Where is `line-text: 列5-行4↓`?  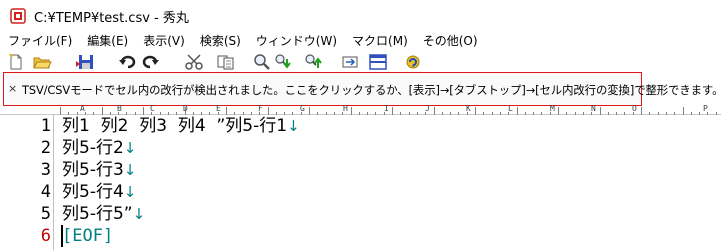 line-text: 列5-行4↓ is located at coordinates (99, 192).